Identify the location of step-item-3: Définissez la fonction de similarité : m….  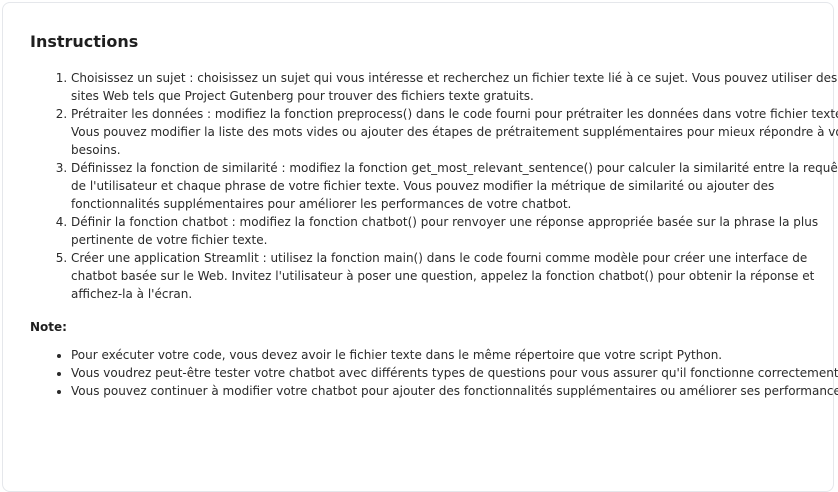
(454, 186).